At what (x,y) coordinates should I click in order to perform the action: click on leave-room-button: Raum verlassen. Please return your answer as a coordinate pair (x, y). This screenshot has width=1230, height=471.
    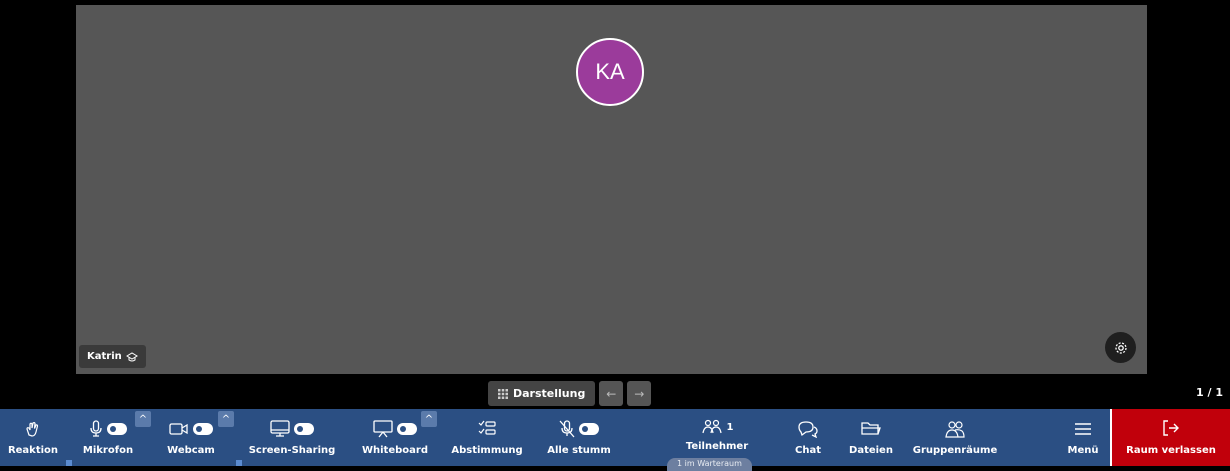
    Looking at the image, I should click on (1171, 437).